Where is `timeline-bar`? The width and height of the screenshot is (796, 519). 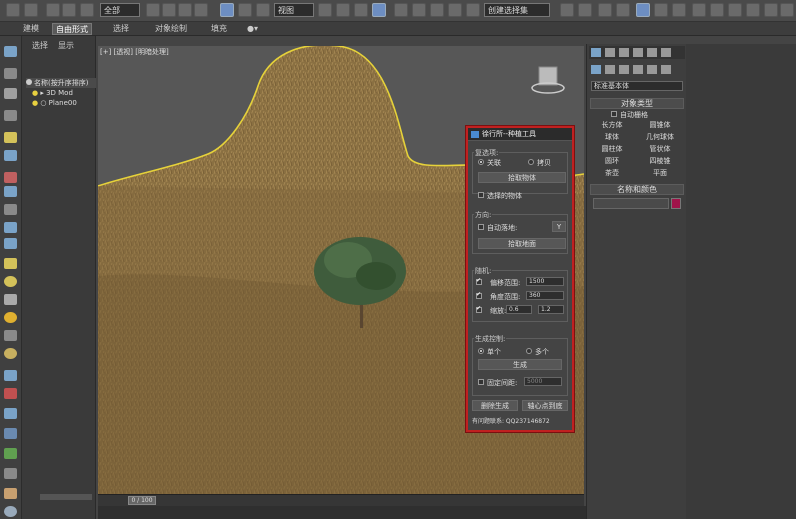
timeline-bar is located at coordinates (341, 500).